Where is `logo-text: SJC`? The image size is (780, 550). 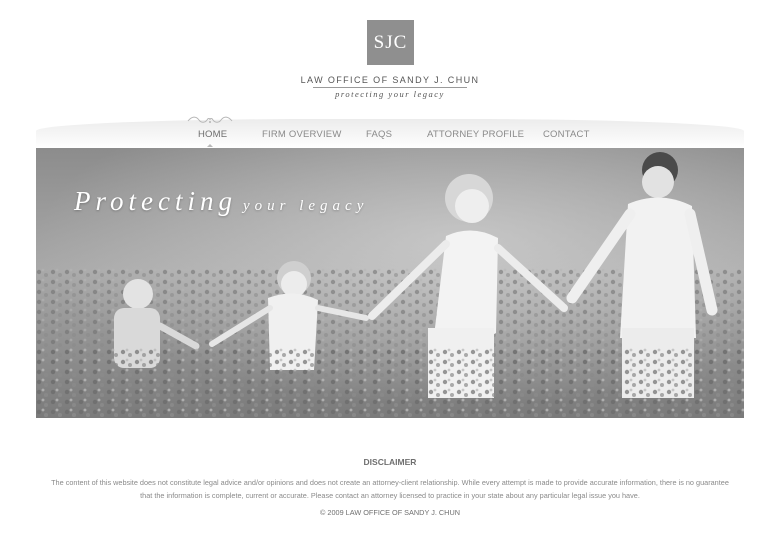 logo-text: SJC is located at coordinates (390, 42).